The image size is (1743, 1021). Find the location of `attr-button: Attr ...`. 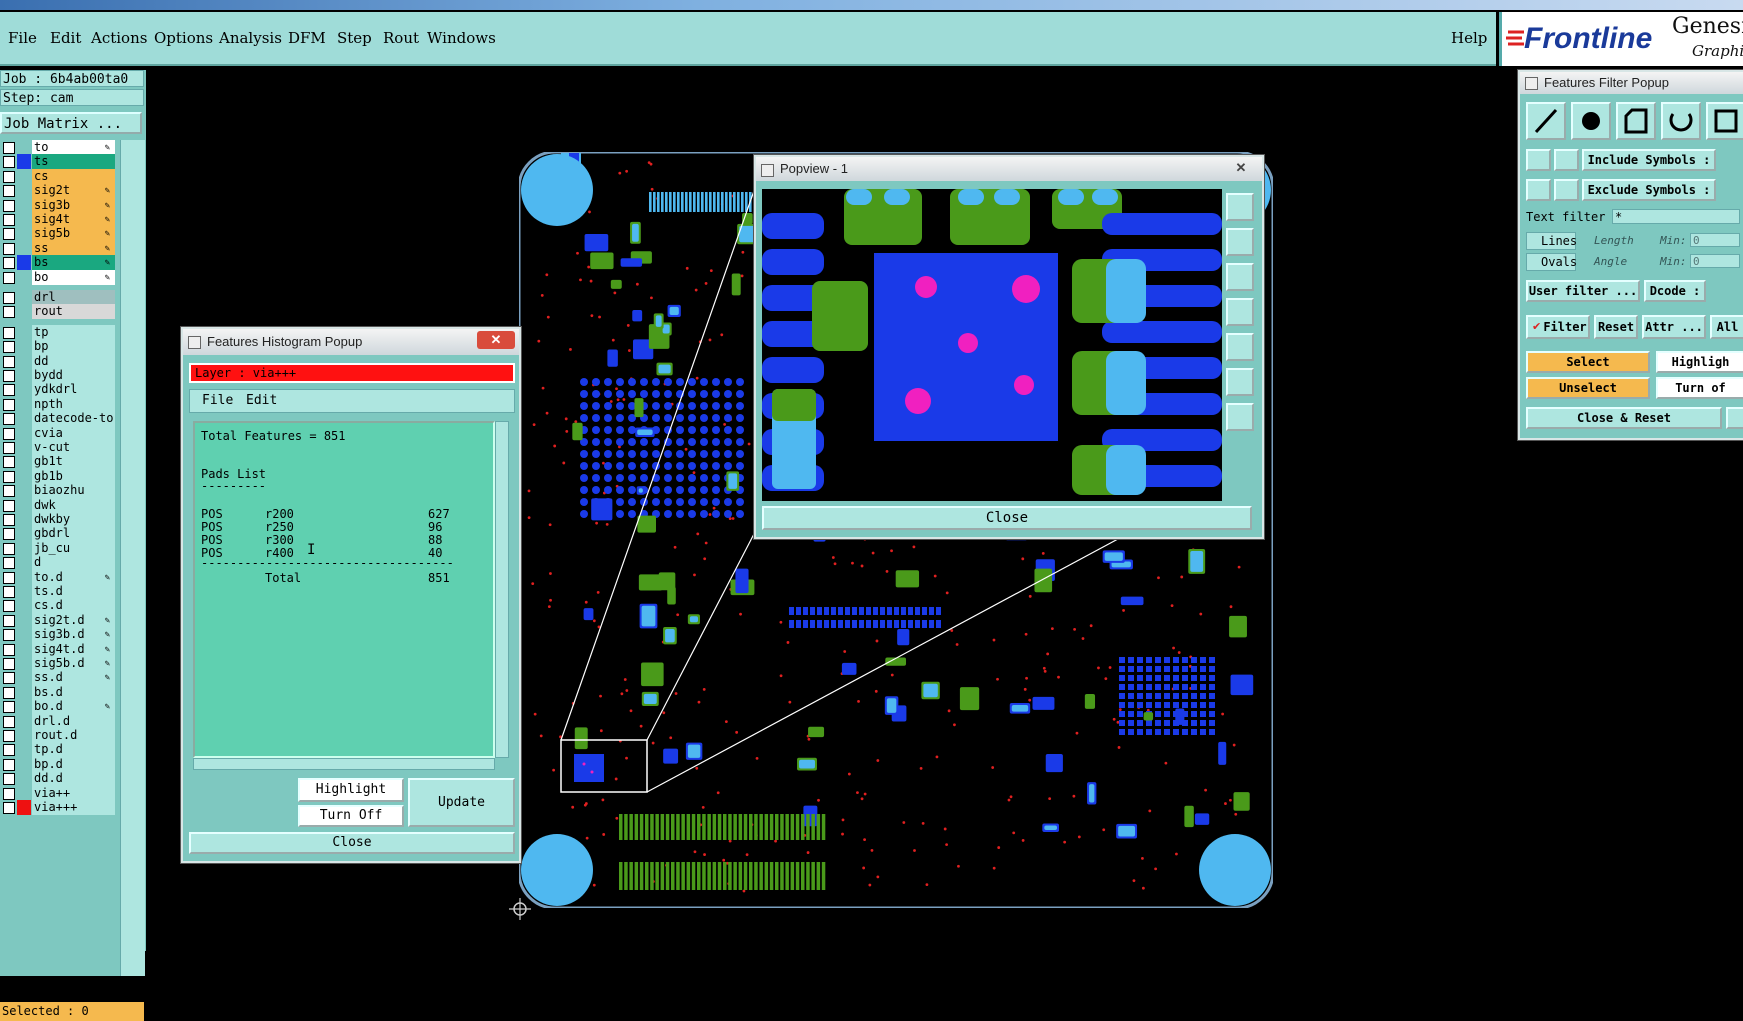

attr-button: Attr ... is located at coordinates (1674, 327).